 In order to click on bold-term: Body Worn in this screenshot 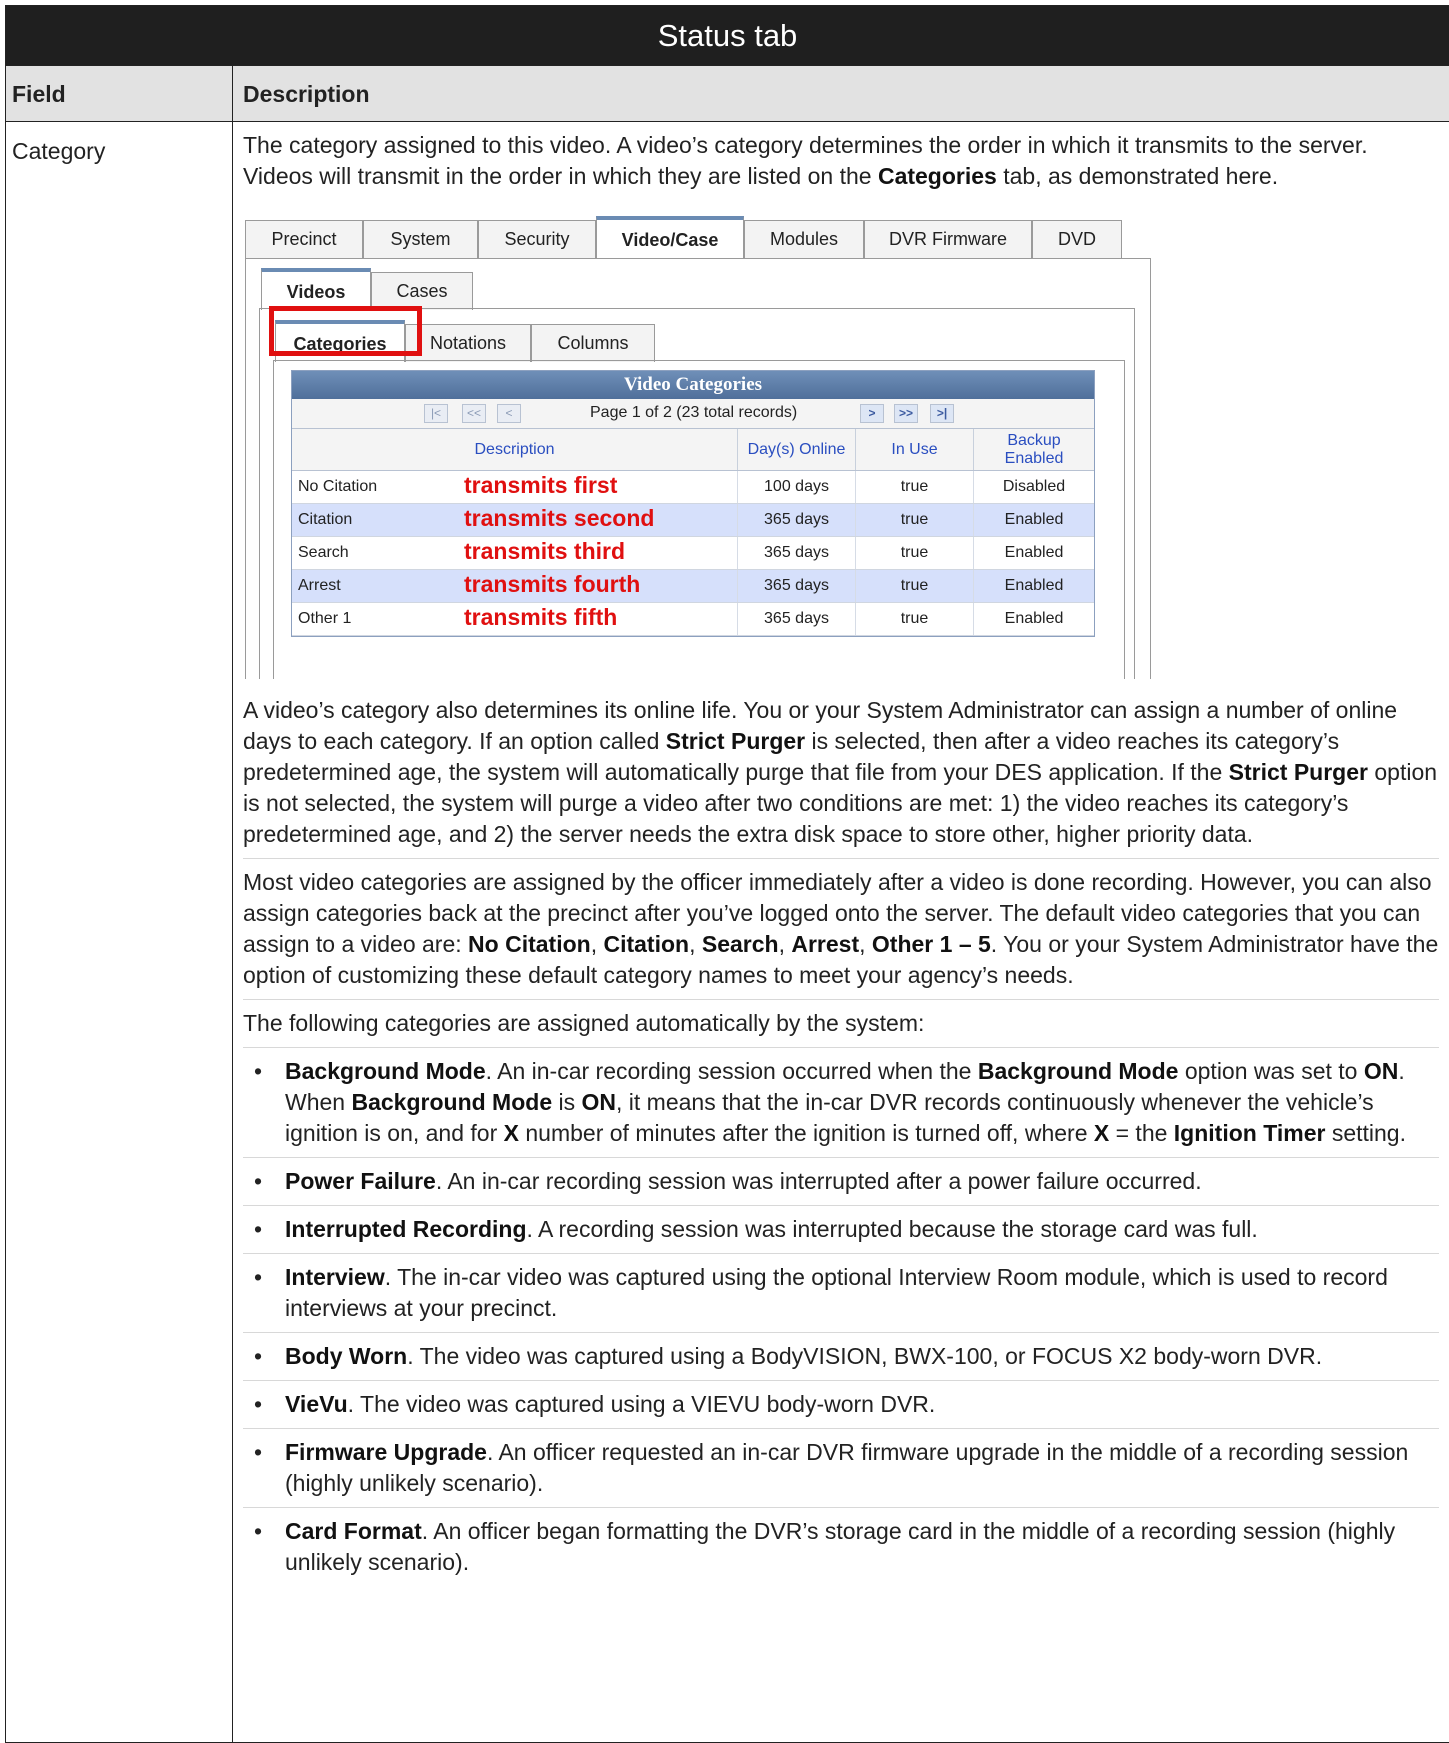, I will do `click(346, 1356)`.